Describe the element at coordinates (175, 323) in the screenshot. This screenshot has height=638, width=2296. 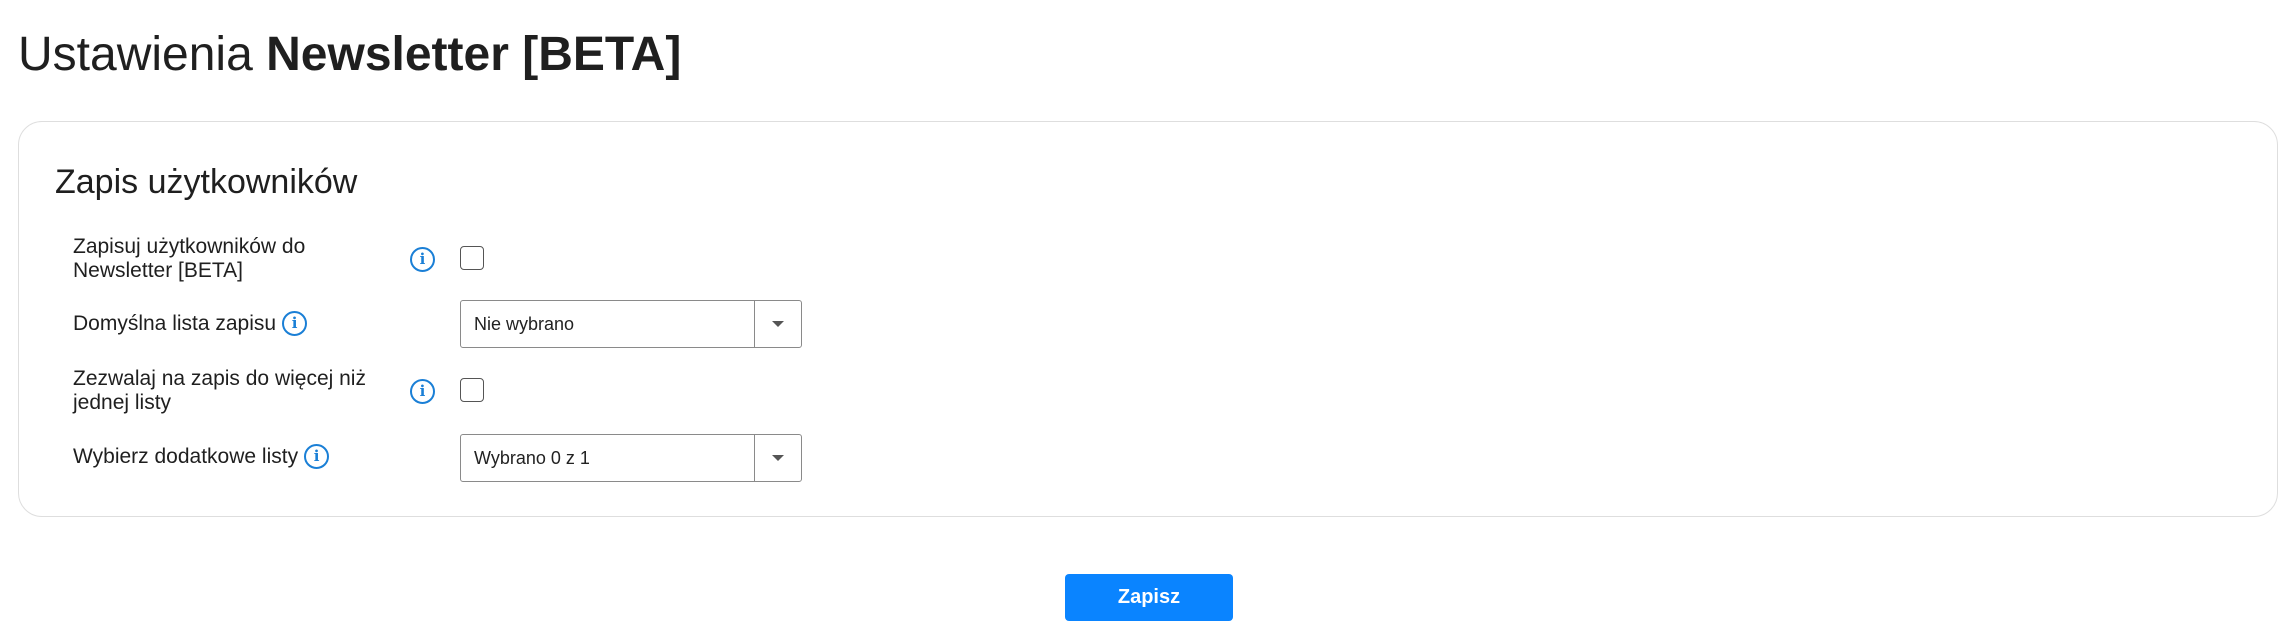
I see `default-list-label: Domyślna lista zapisu` at that location.